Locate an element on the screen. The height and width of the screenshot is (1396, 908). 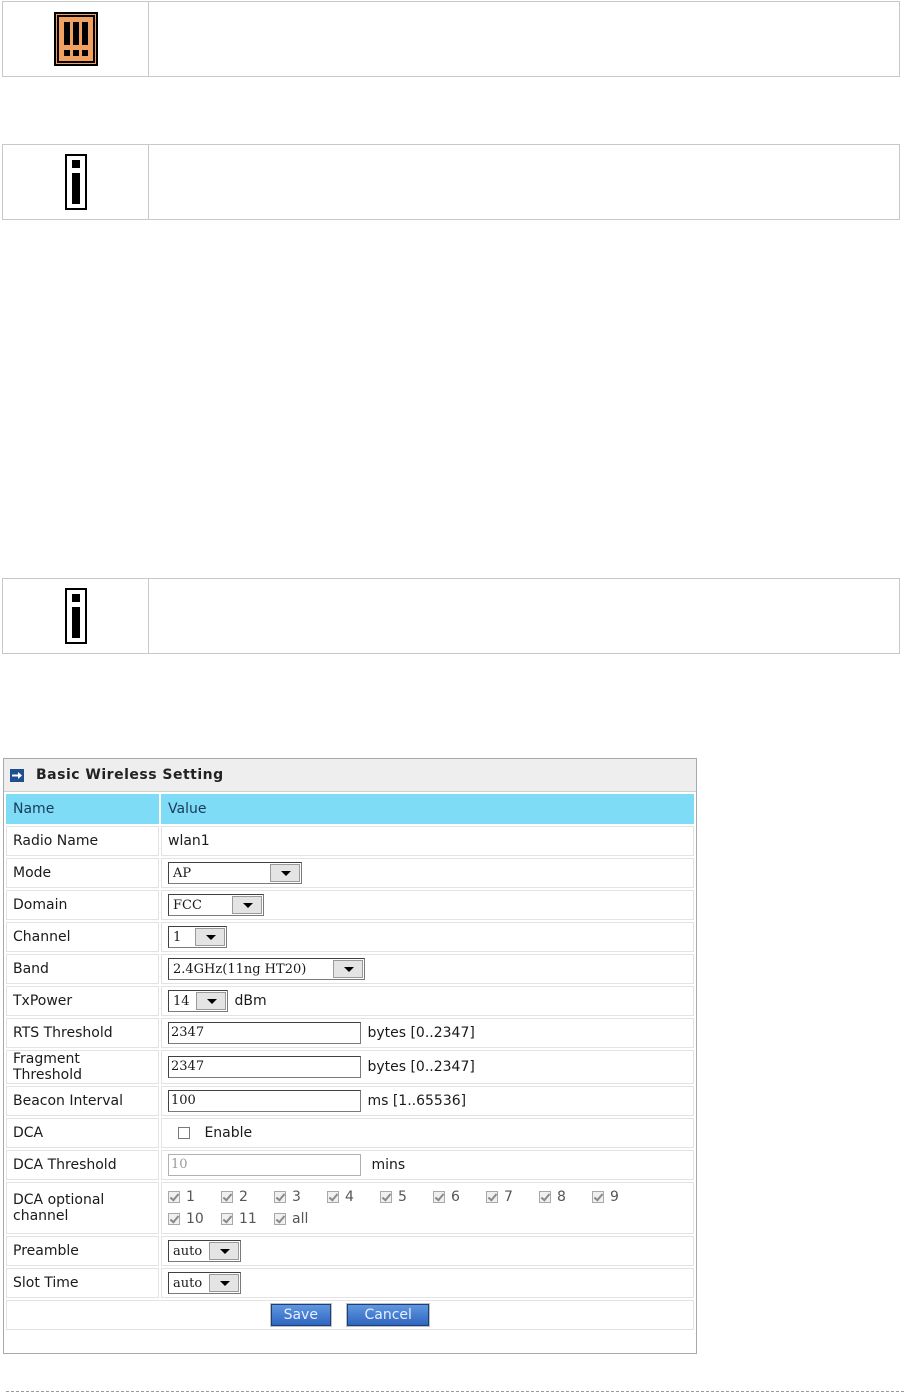
slot-time-select: auto is located at coordinates (204, 1283).